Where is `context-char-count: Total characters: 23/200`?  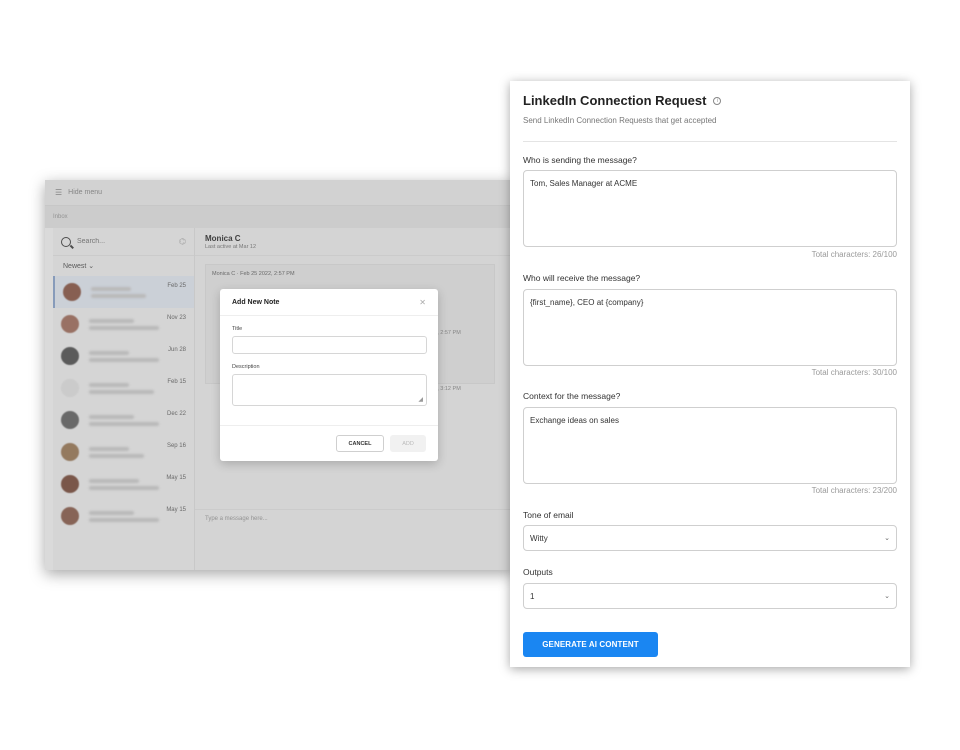
context-char-count: Total characters: 23/200 is located at coordinates (854, 490).